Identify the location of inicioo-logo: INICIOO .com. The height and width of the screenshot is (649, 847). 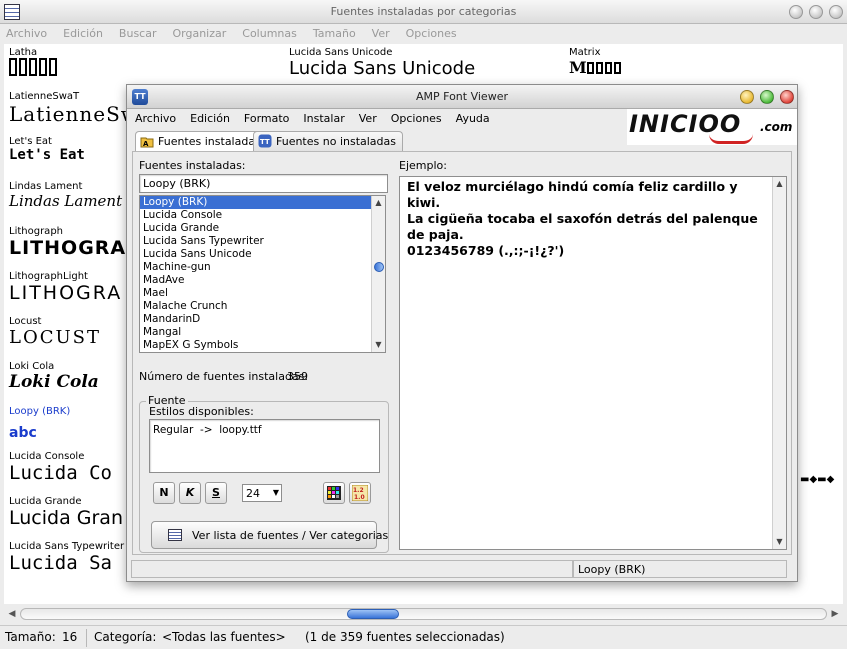
(712, 127).